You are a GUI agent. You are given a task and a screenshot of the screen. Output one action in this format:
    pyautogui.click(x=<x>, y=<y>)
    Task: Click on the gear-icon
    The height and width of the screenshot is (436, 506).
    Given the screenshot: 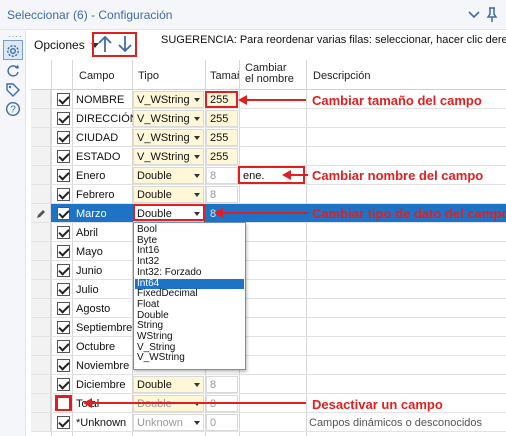 What is the action you would take?
    pyautogui.click(x=13, y=51)
    